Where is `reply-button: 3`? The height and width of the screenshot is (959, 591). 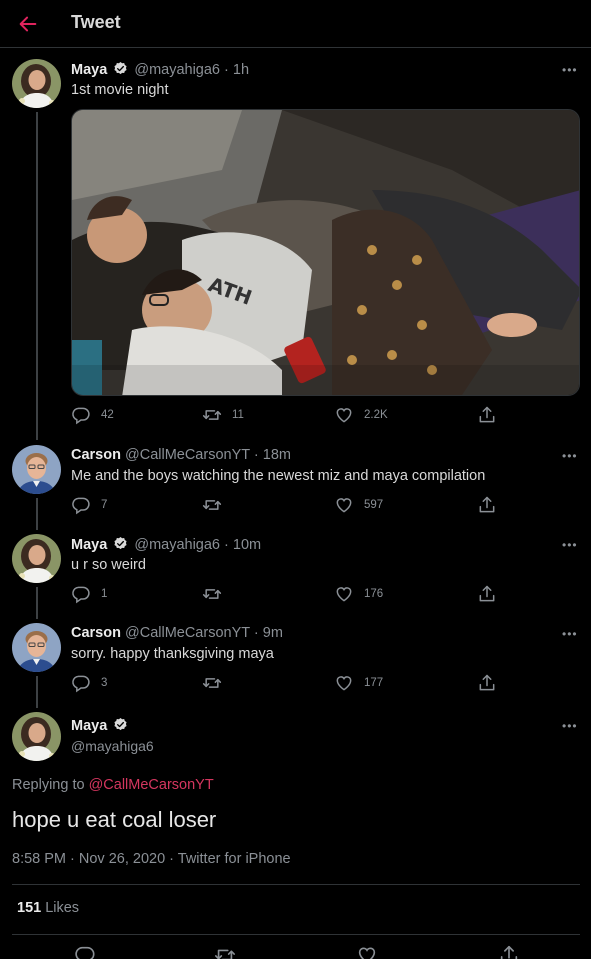 reply-button: 3 is located at coordinates (89, 683).